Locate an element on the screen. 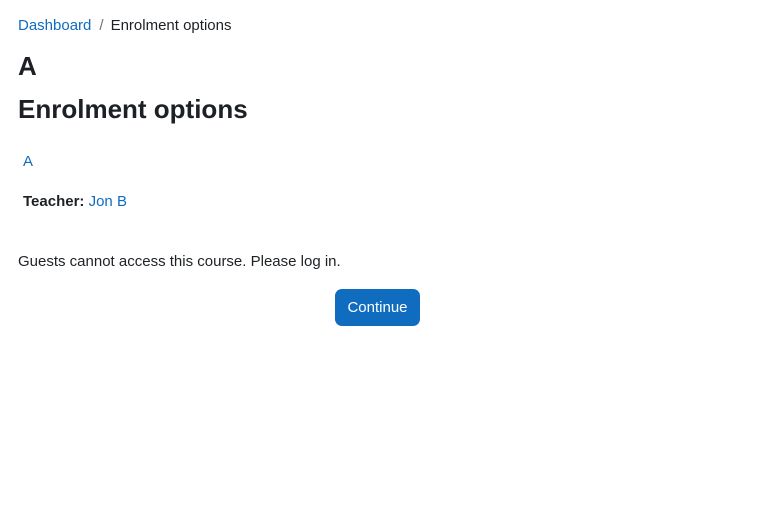  course-title: A is located at coordinates (27, 66).